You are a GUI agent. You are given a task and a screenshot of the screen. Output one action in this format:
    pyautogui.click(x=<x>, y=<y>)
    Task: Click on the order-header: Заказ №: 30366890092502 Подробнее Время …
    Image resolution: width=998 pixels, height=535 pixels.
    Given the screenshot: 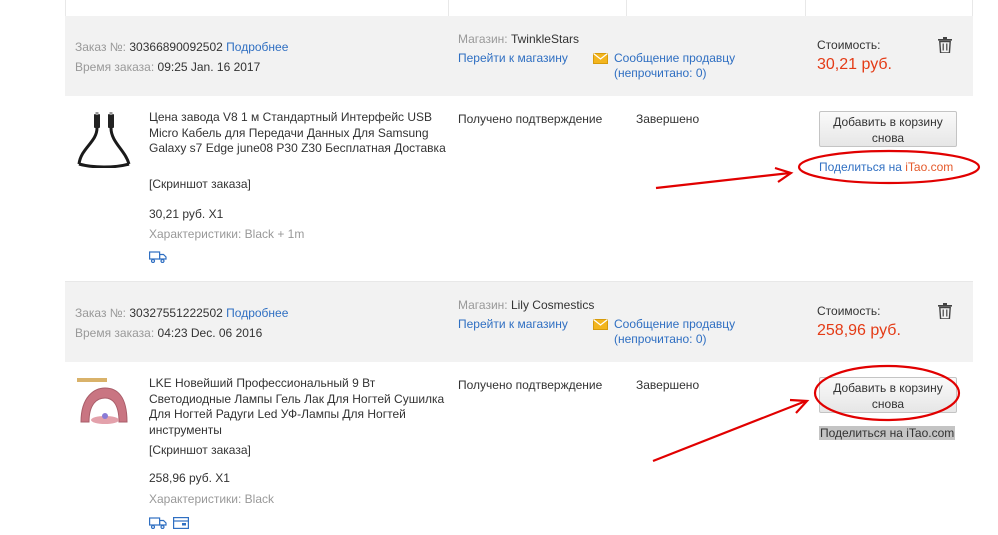 What is the action you would take?
    pyautogui.click(x=519, y=56)
    